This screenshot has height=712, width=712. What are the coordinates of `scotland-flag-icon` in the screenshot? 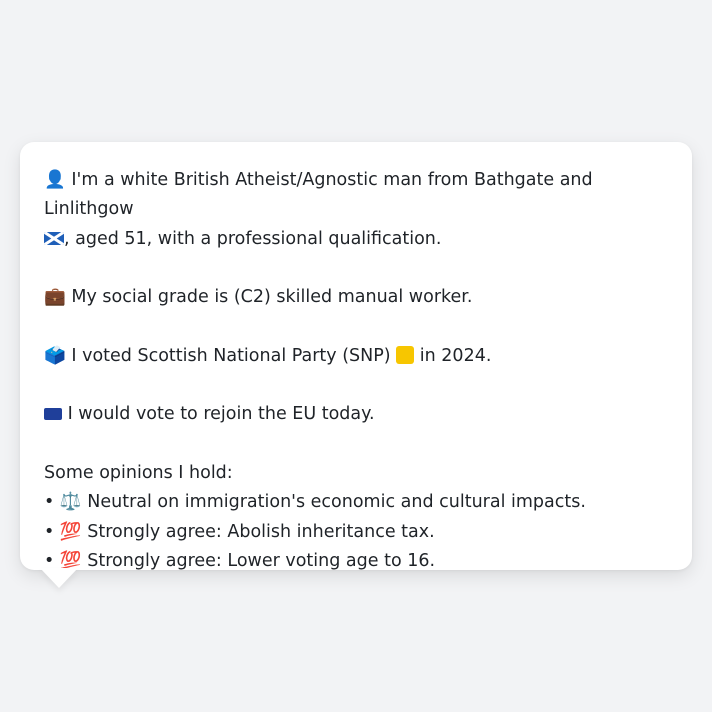 It's located at (54, 238).